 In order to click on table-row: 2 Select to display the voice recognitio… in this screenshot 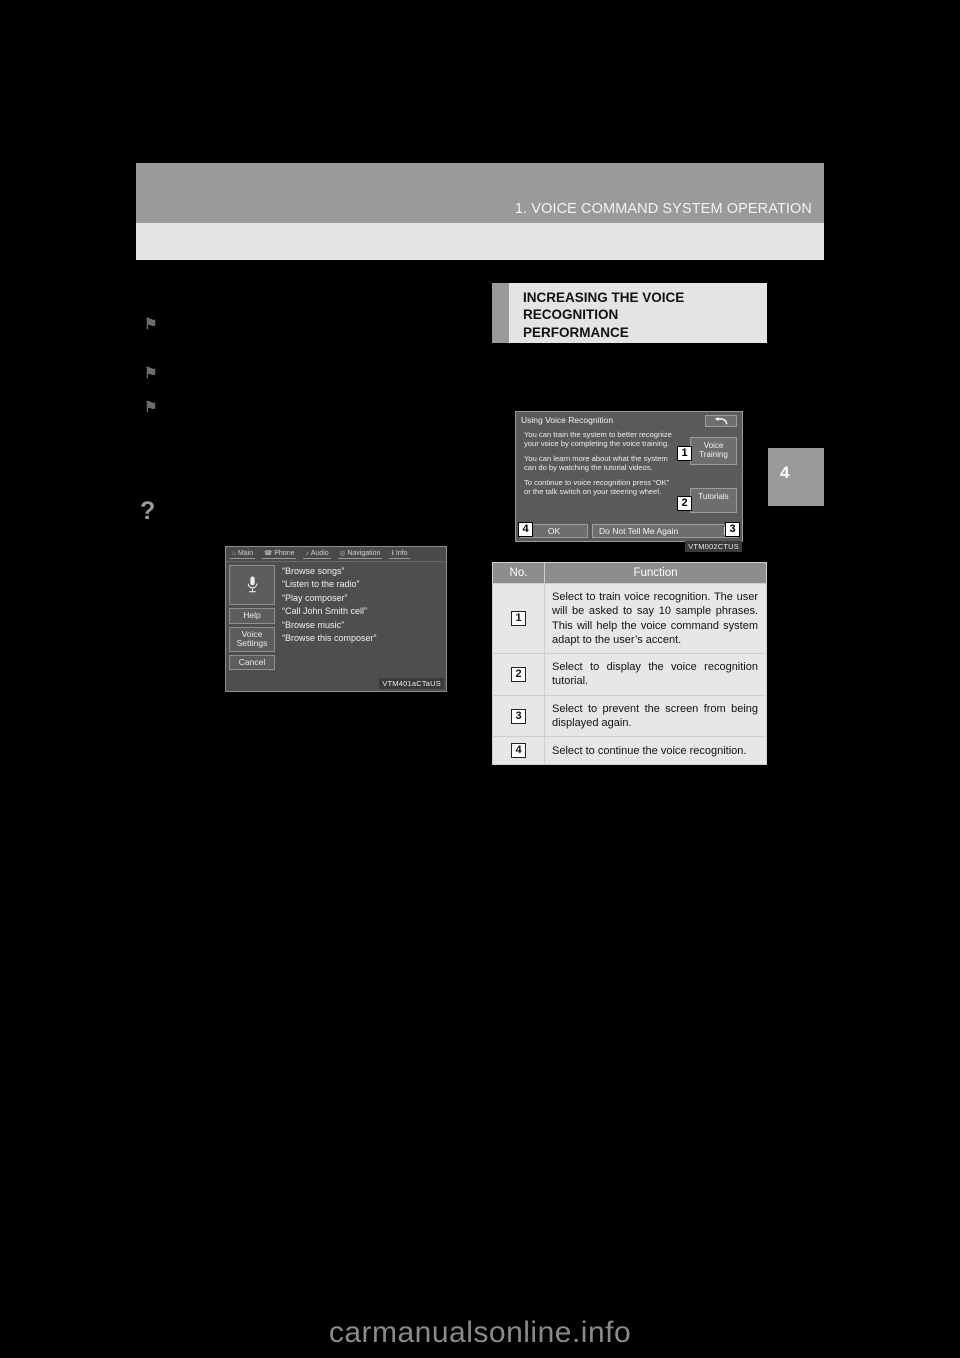, I will do `click(629, 674)`.